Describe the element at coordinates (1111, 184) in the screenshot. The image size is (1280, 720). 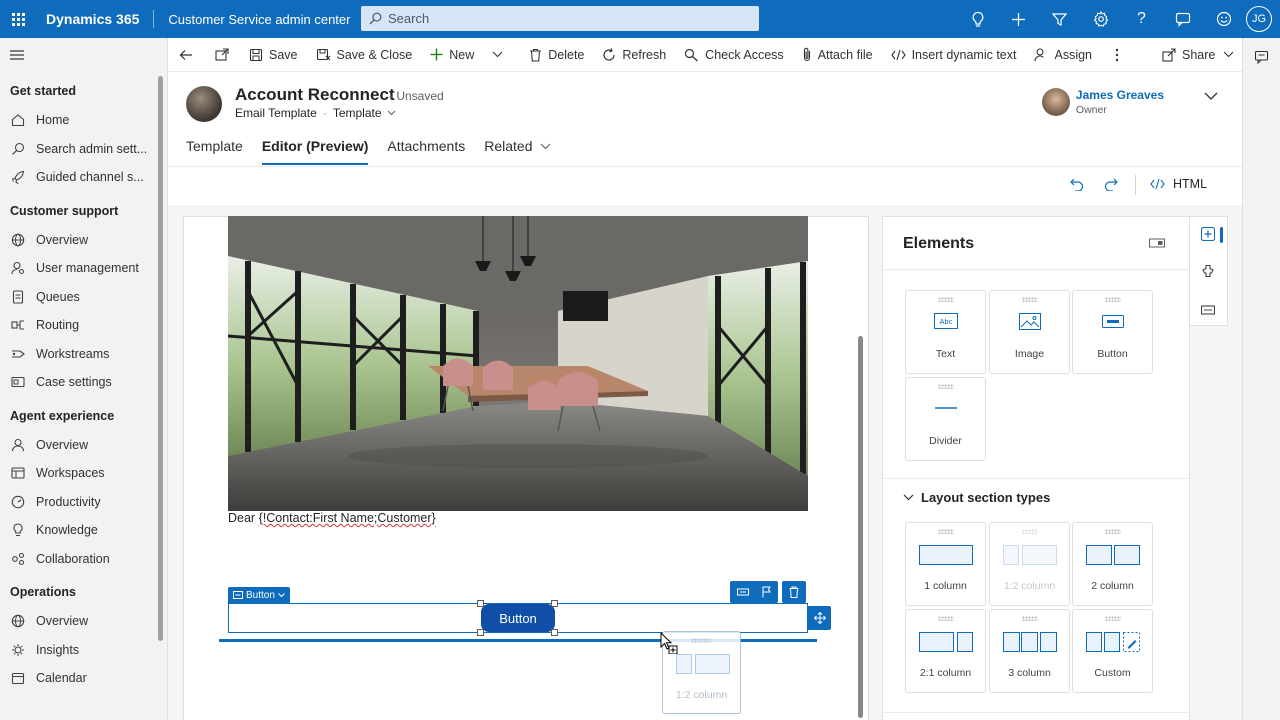
I see `redo-icon` at that location.